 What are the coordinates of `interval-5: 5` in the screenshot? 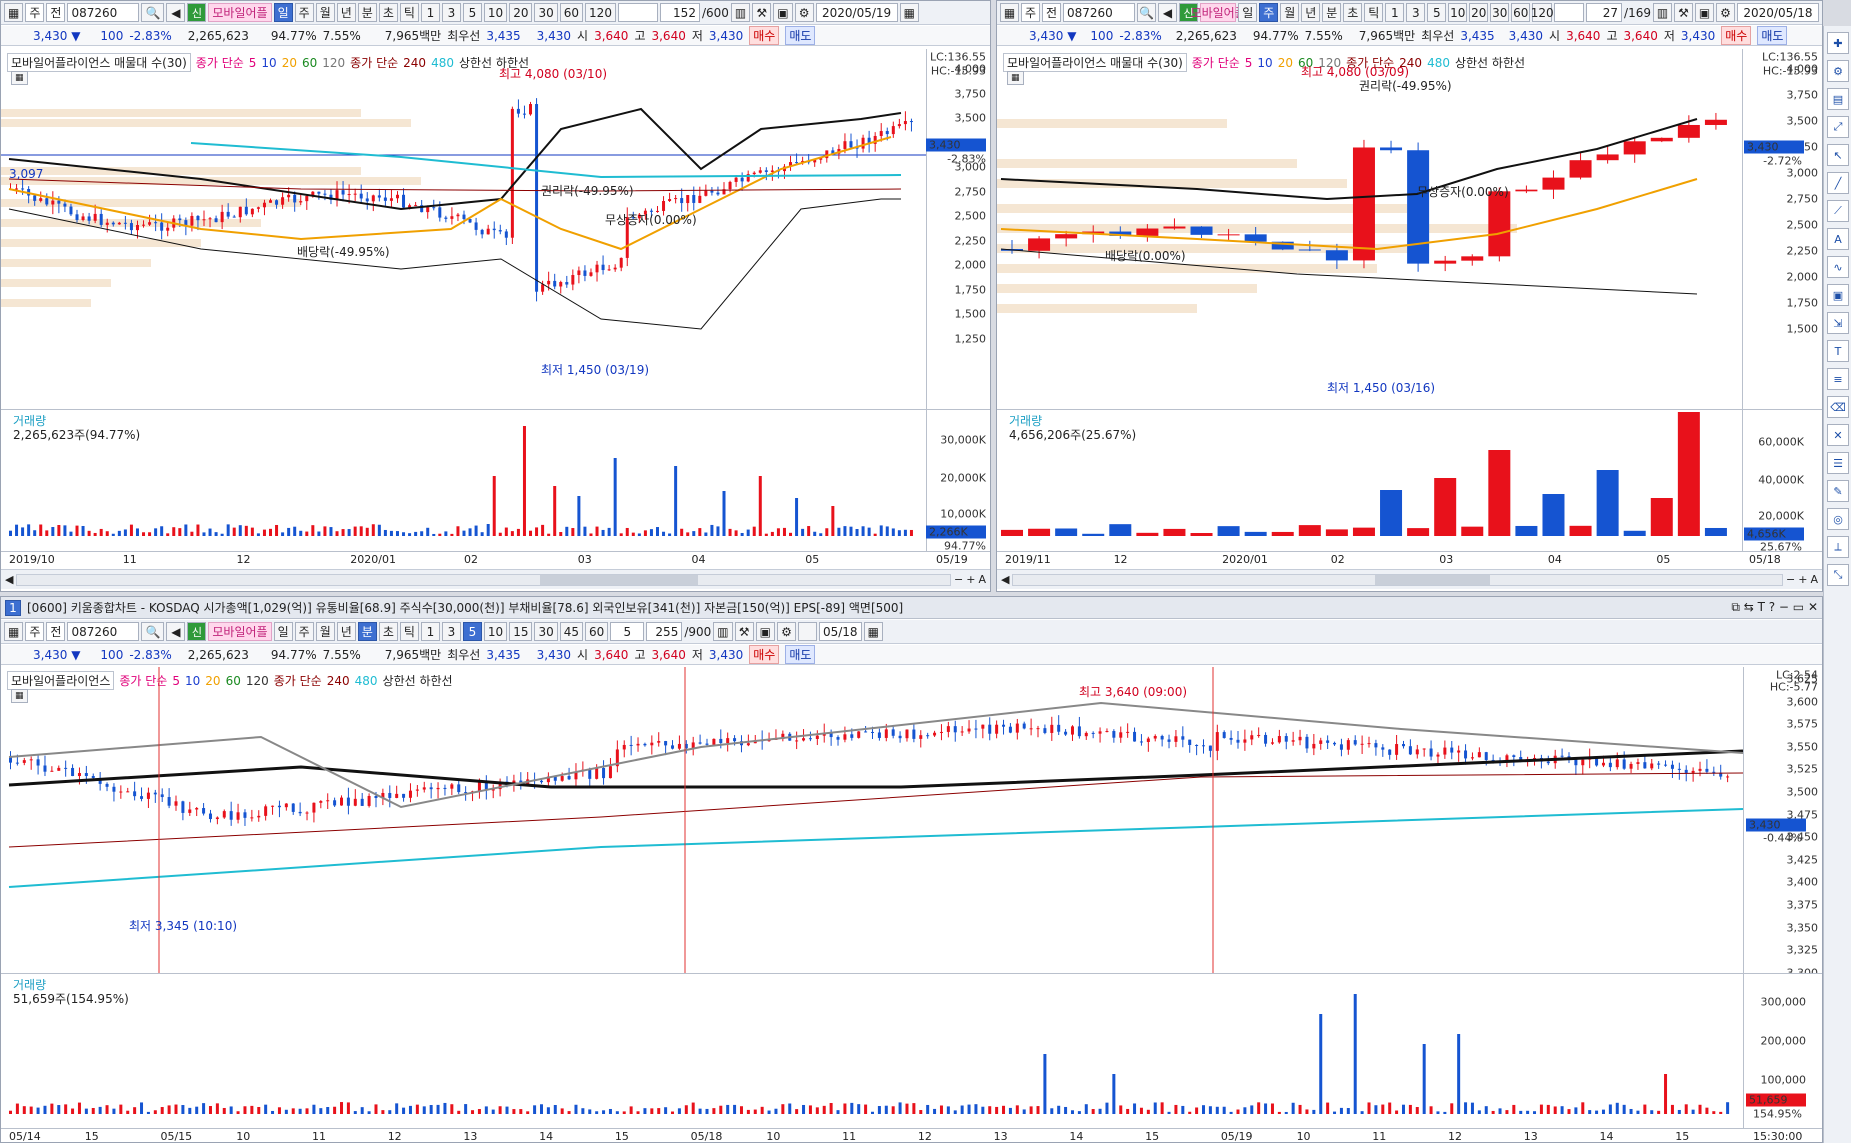 It's located at (1437, 12).